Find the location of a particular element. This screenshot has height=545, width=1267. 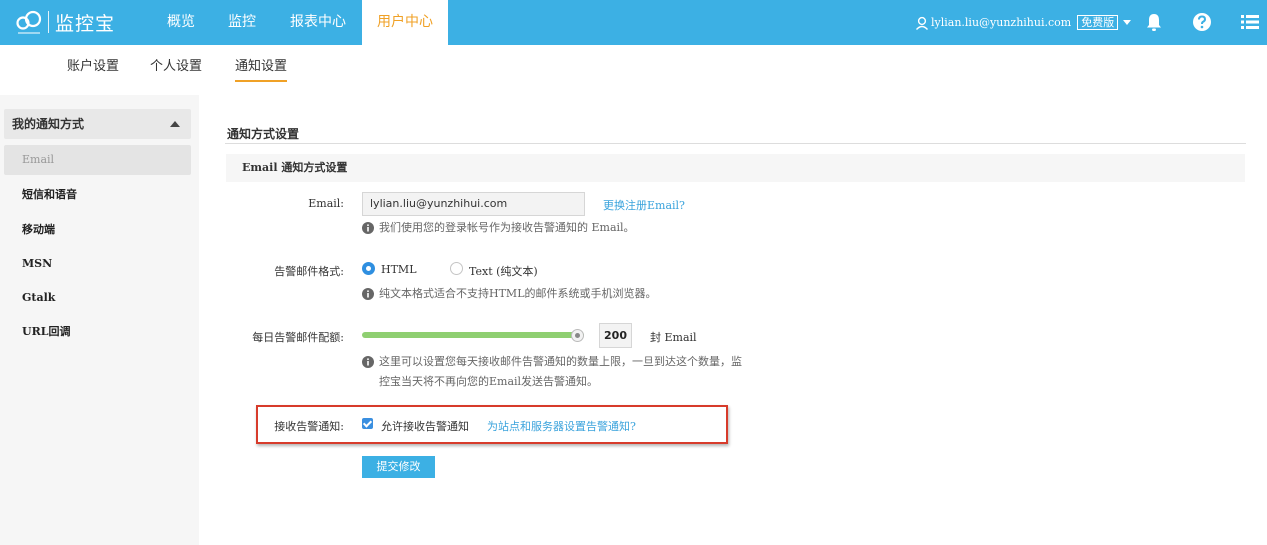

format-text-radio is located at coordinates (456, 268).